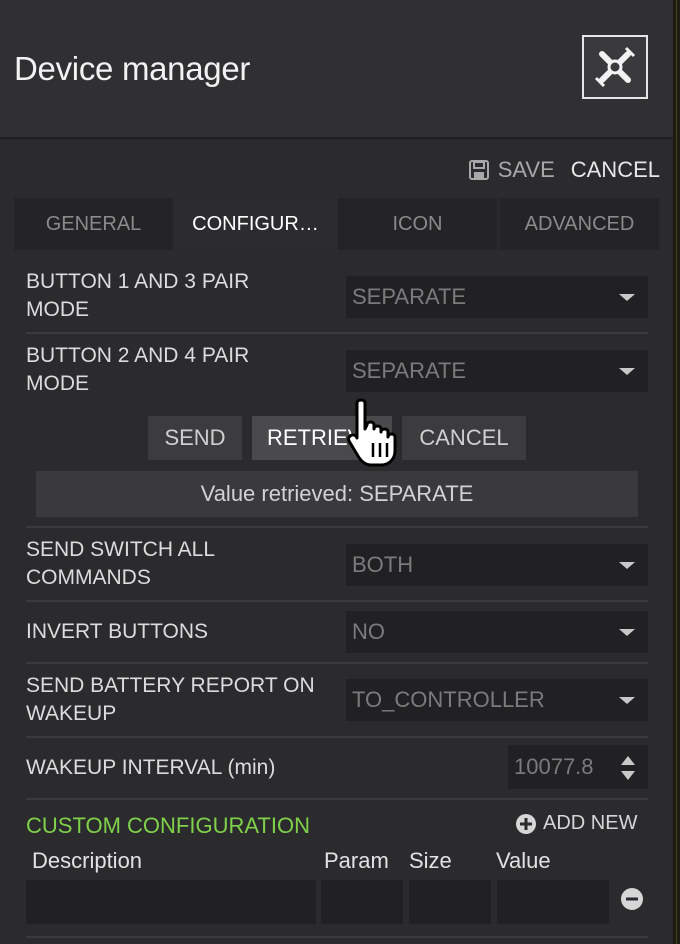 This screenshot has width=680, height=944. What do you see at coordinates (615, 67) in the screenshot?
I see `satellite-logo-icon` at bounding box center [615, 67].